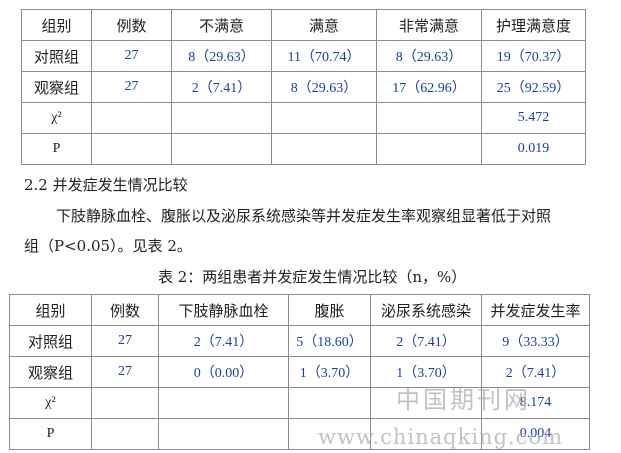  Describe the element at coordinates (329, 372) in the screenshot. I see `table-cell: 1（3.70）` at that location.